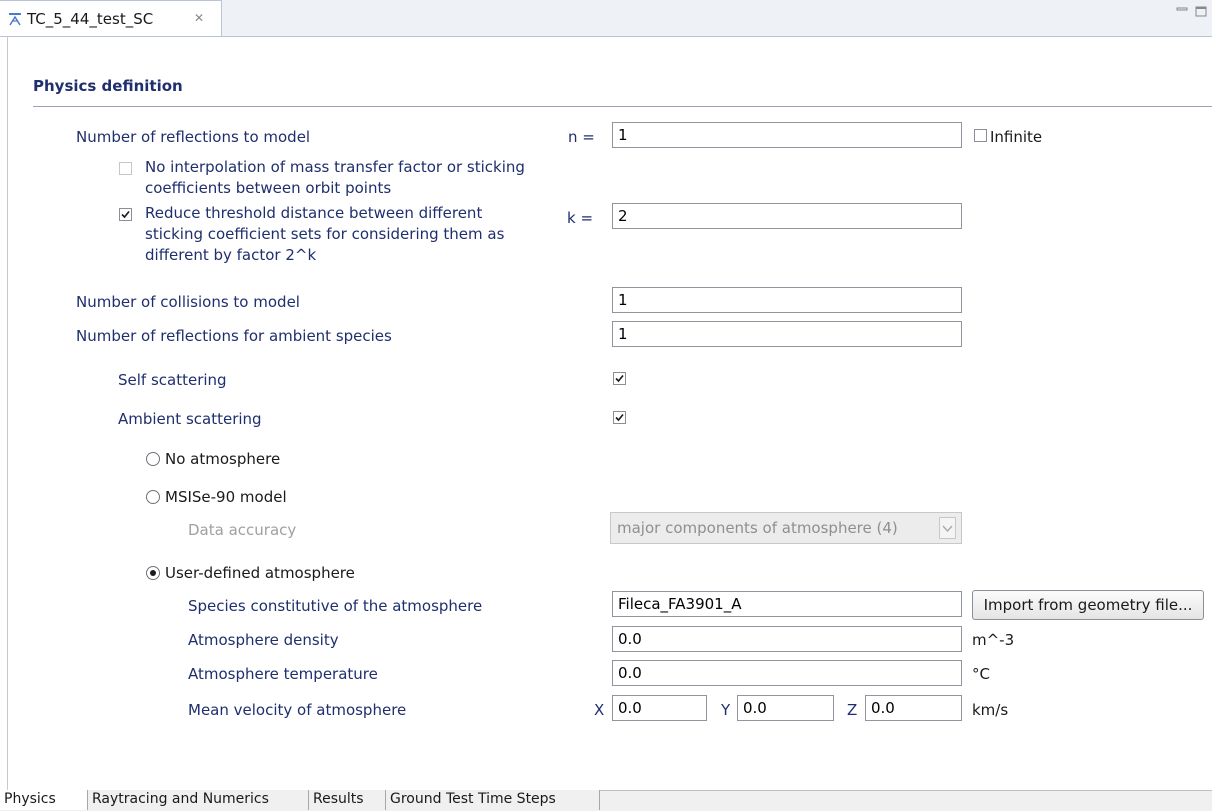 The image size is (1212, 811). What do you see at coordinates (787, 334) in the screenshot?
I see `ambient-reflections-input: 1` at bounding box center [787, 334].